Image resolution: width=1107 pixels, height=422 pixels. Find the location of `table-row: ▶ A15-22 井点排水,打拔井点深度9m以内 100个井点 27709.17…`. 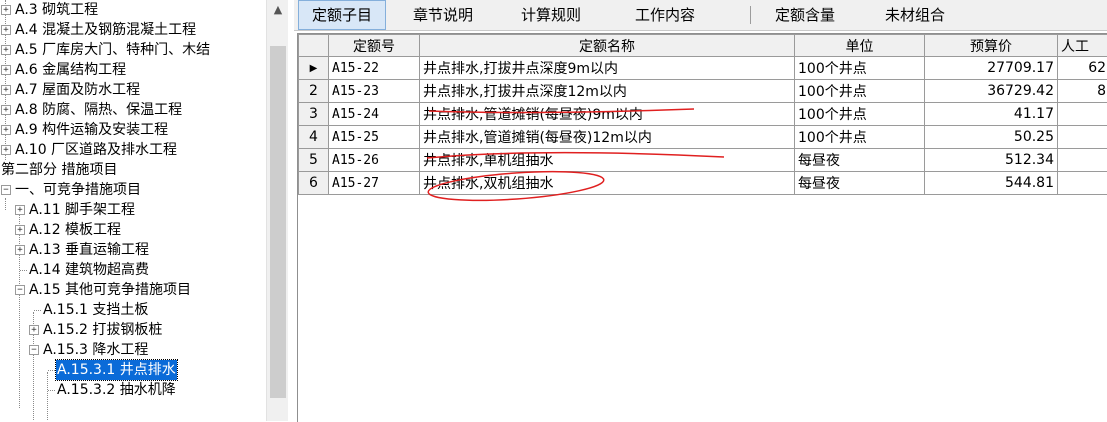

table-row: ▶ A15-22 井点排水,打拔井点深度9m以内 100个井点 27709.17… is located at coordinates (703, 68).